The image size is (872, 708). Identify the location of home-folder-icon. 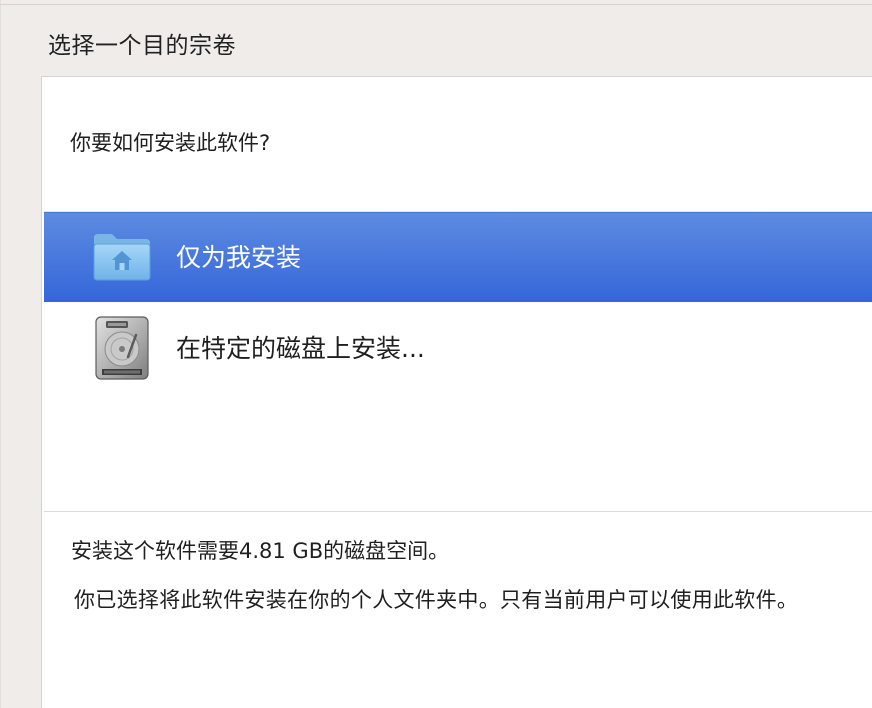
(122, 259).